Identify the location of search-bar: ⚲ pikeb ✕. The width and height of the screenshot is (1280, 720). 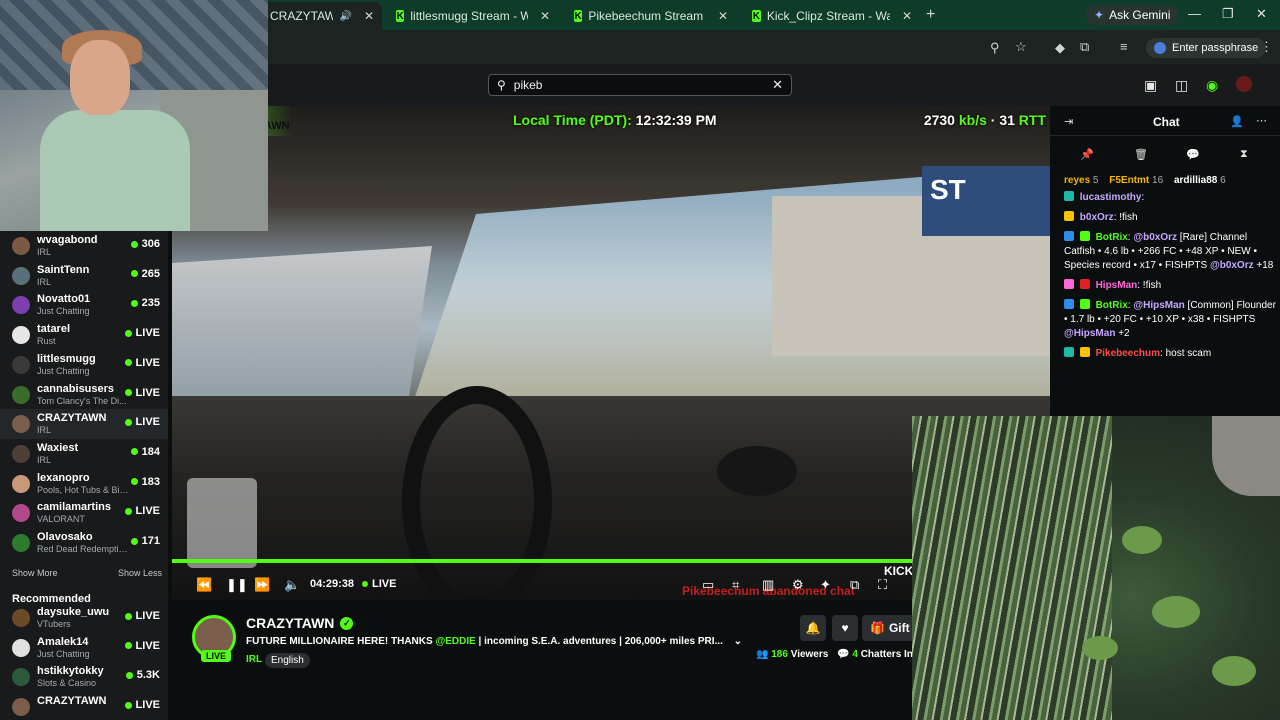
(640, 85).